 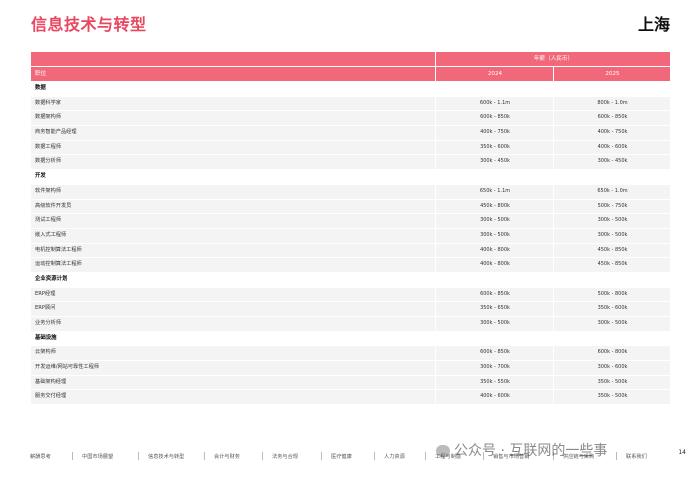 I want to click on table-row: 数据科学家 600k - 1.1m 800k - 1.0m, so click(x=351, y=104).